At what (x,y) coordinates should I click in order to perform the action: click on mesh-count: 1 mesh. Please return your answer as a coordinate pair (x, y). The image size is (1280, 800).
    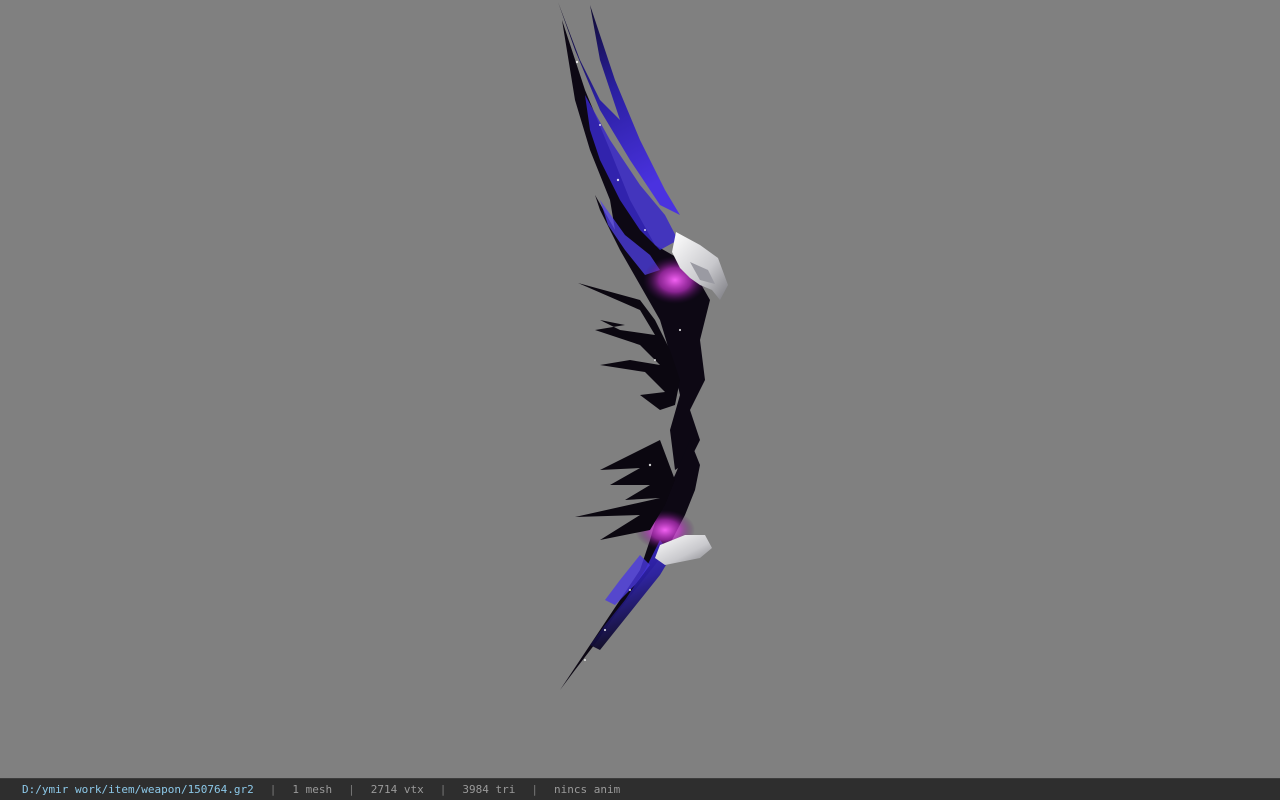
    Looking at the image, I should click on (312, 789).